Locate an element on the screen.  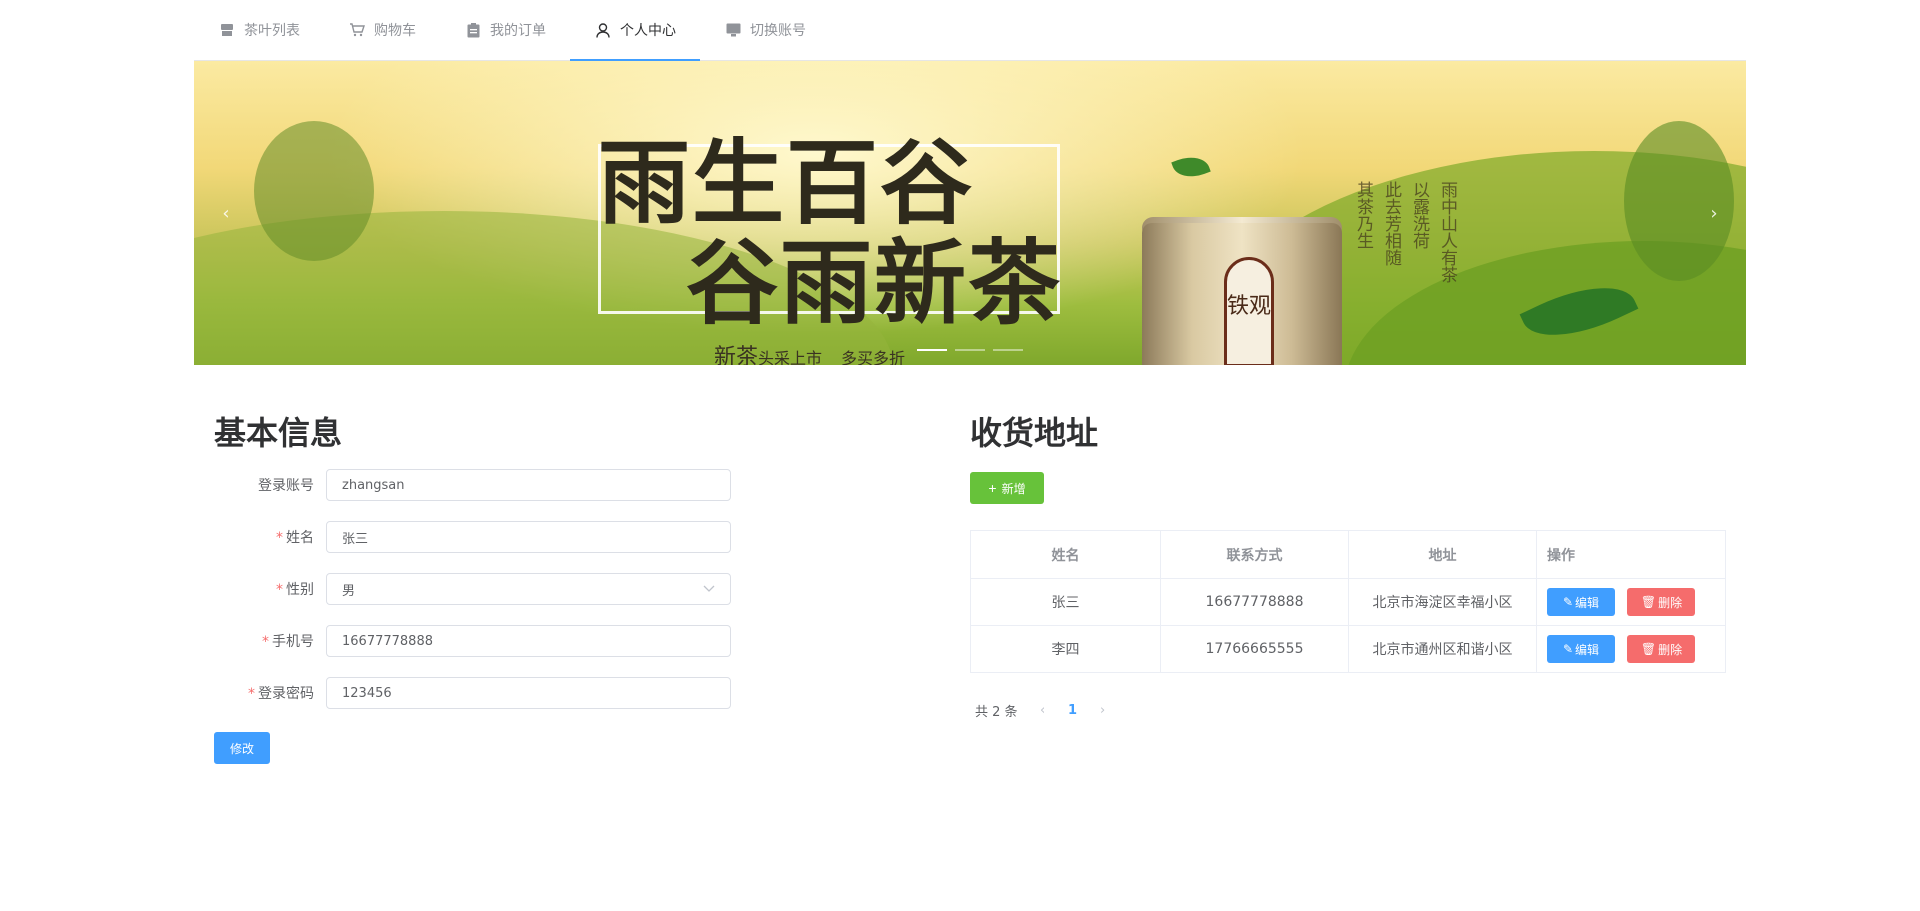
tea-can-label: 铁观 is located at coordinates (1249, 311).